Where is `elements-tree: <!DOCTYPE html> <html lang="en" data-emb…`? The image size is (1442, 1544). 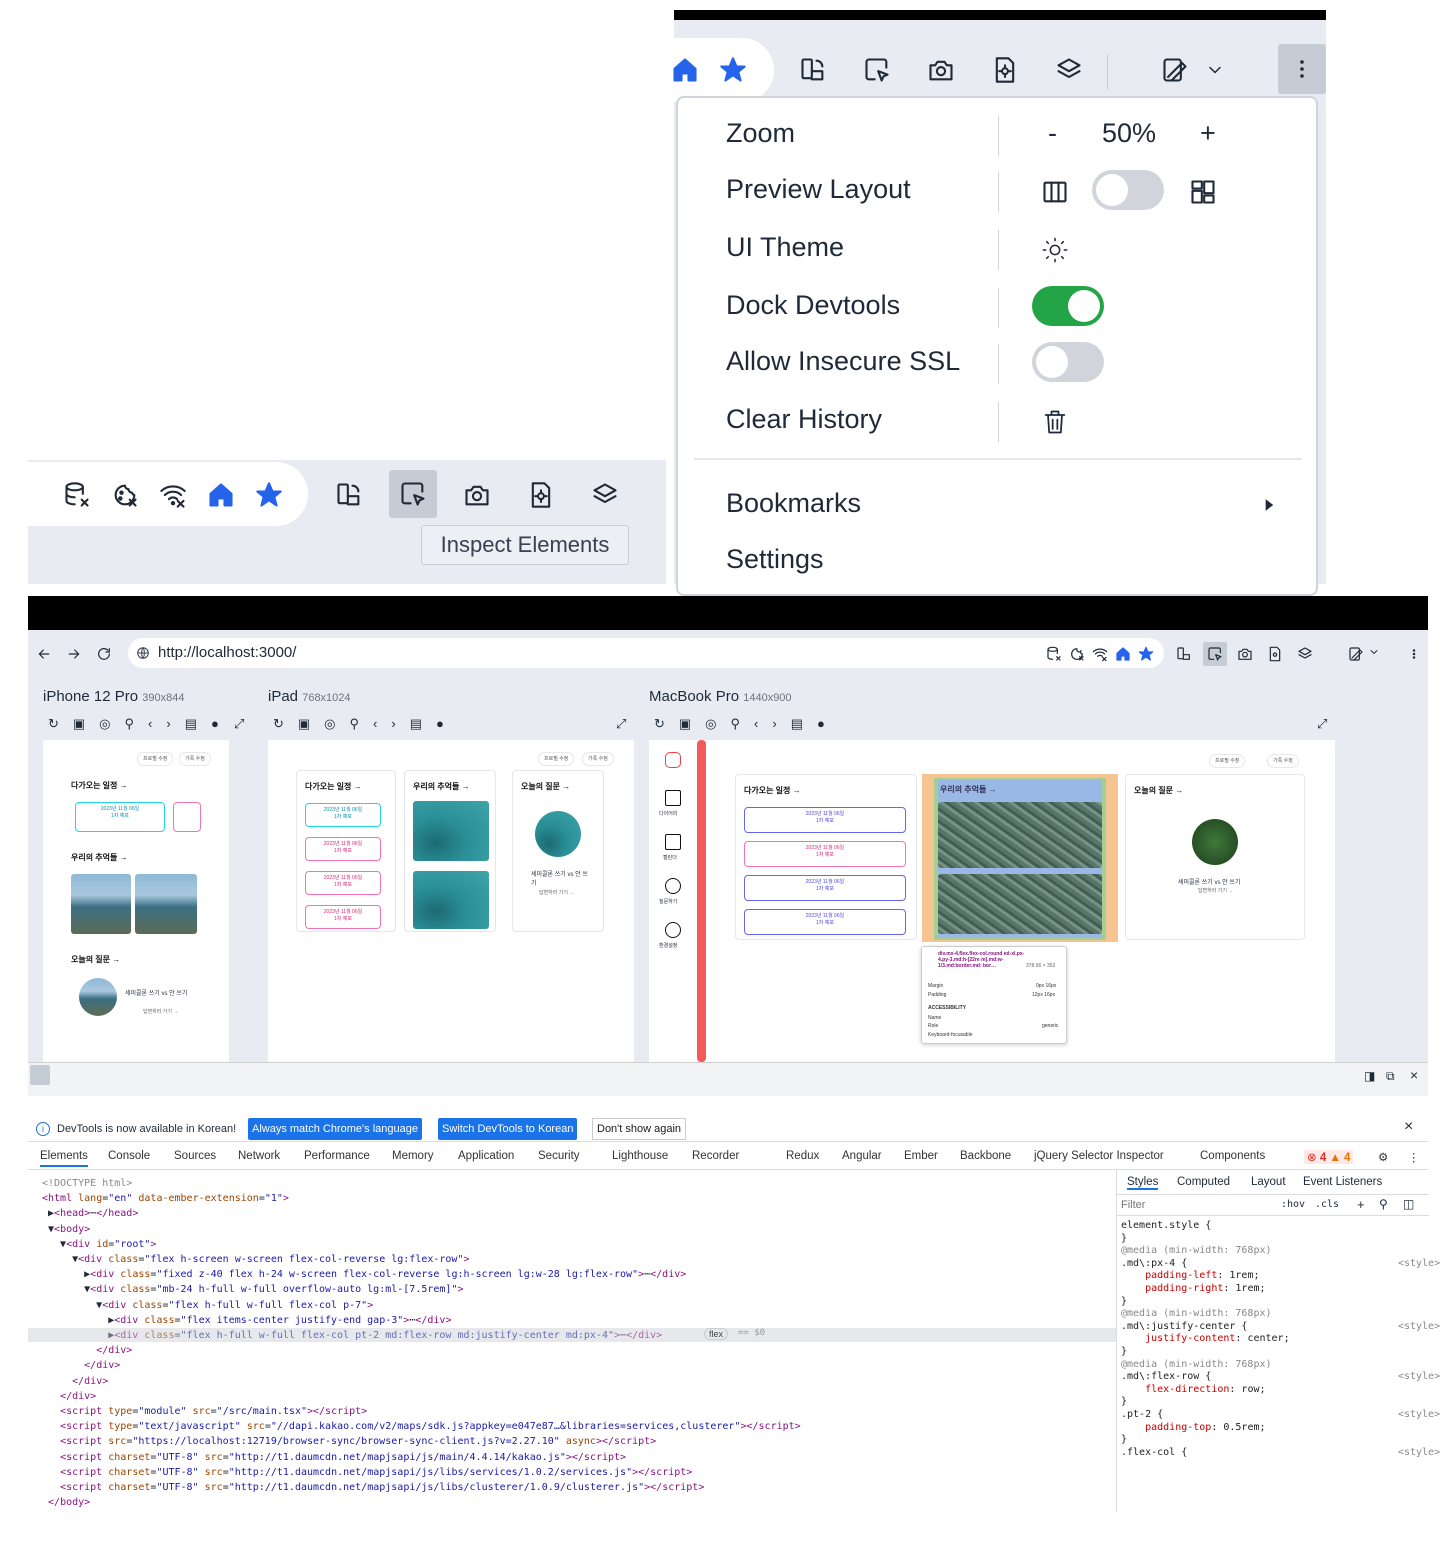 elements-tree: <!DOCTYPE html> <html lang="en" data-emb… is located at coordinates (421, 1343).